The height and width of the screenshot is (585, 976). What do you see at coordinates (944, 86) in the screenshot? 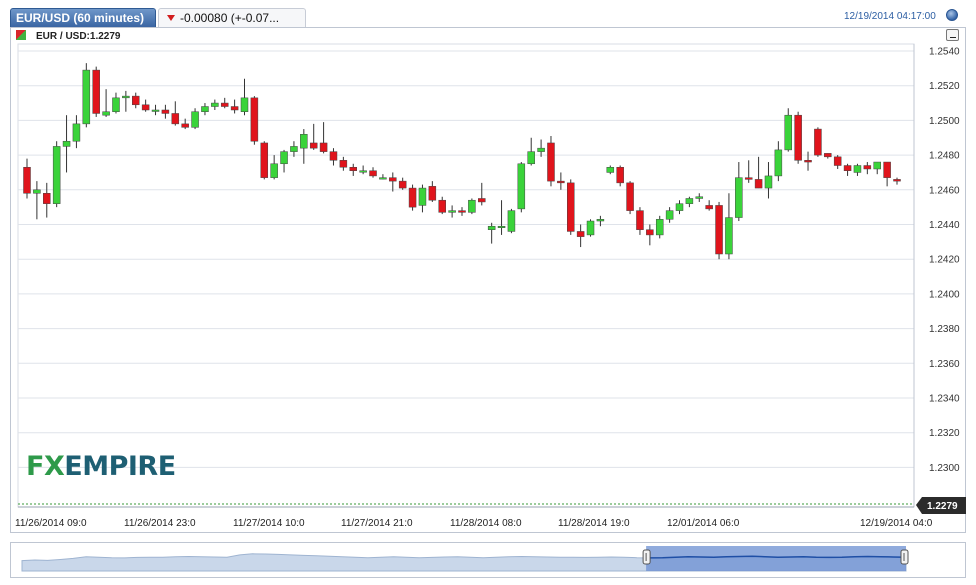
I see `y-tick-label: 1.2520` at bounding box center [944, 86].